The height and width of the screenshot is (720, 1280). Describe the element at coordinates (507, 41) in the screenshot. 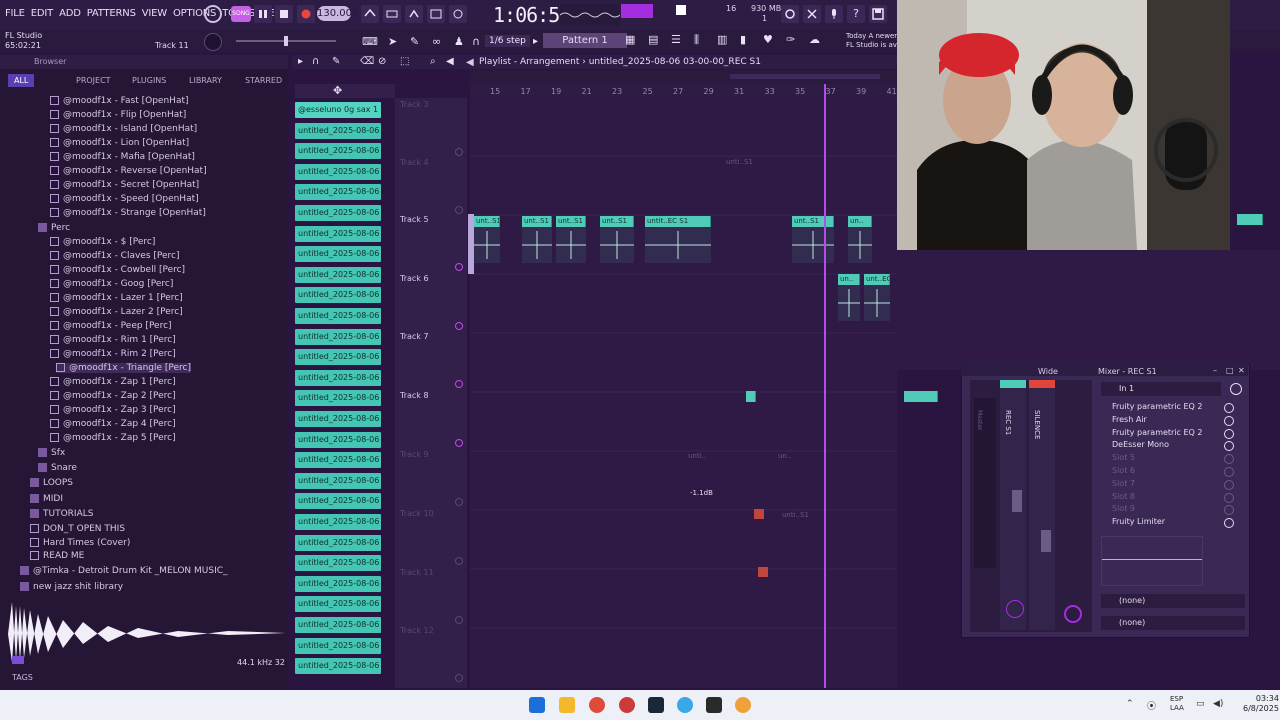

I see `snap-selector: 1/6 step` at that location.